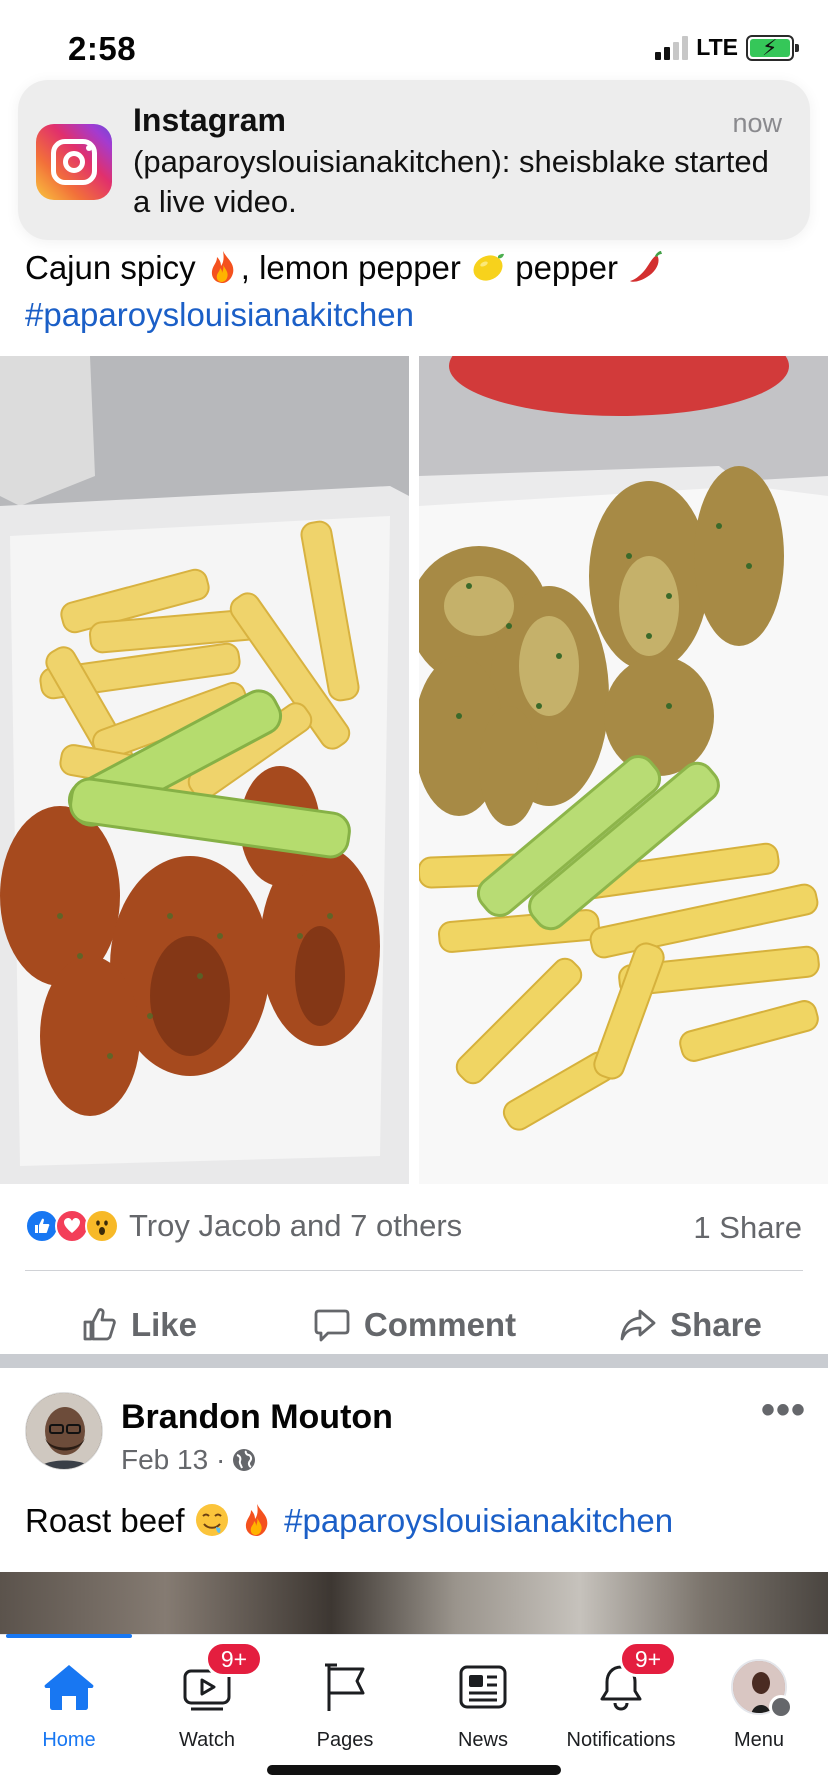 The height and width of the screenshot is (1792, 828). What do you see at coordinates (483, 1687) in the screenshot?
I see `news-icon` at bounding box center [483, 1687].